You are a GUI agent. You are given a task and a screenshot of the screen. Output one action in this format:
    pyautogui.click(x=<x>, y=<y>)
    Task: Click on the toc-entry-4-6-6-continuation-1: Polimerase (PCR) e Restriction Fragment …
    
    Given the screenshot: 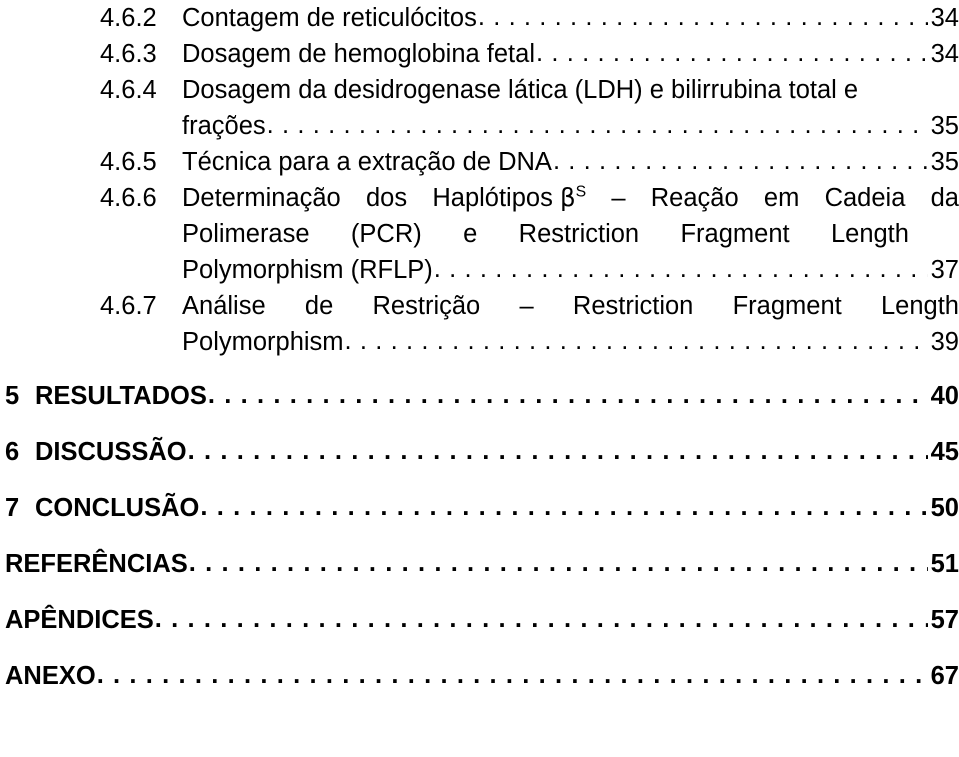 What is the action you would take?
    pyautogui.click(x=479, y=234)
    